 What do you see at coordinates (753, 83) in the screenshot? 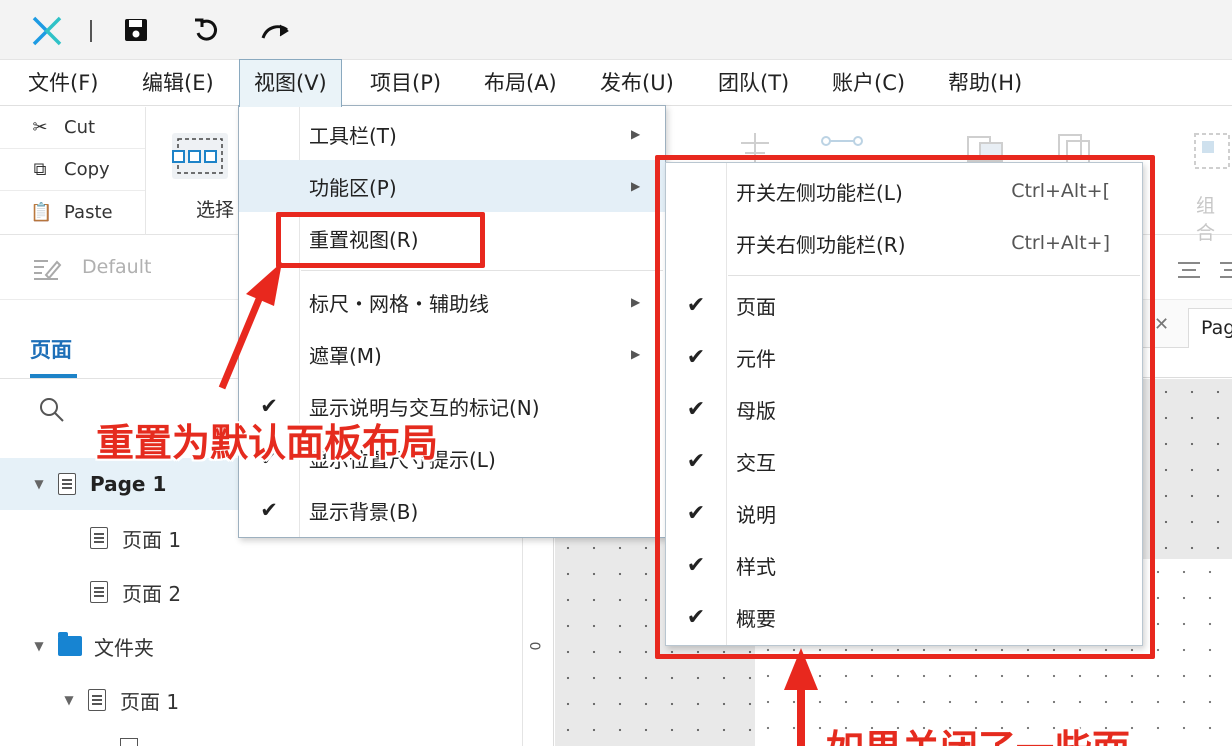
I see `menu-team: 团队(T)` at bounding box center [753, 83].